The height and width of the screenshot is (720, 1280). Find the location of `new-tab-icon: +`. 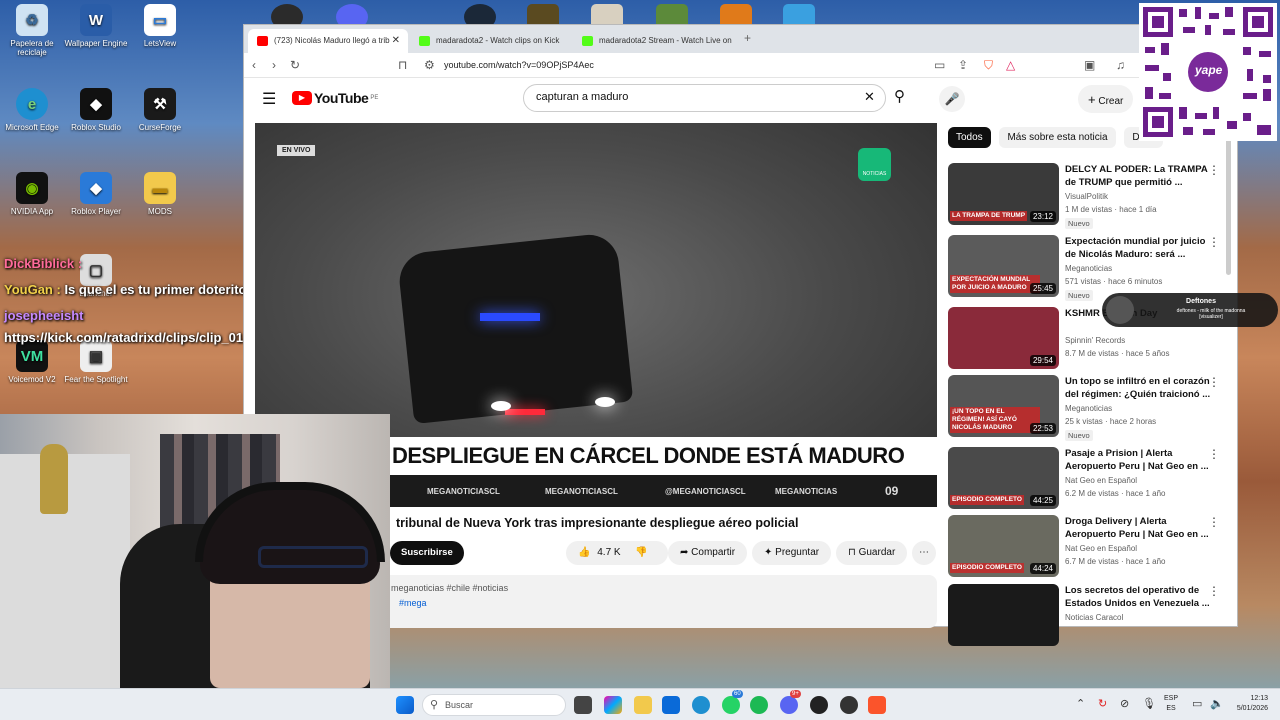

new-tab-icon: + is located at coordinates (747, 38).